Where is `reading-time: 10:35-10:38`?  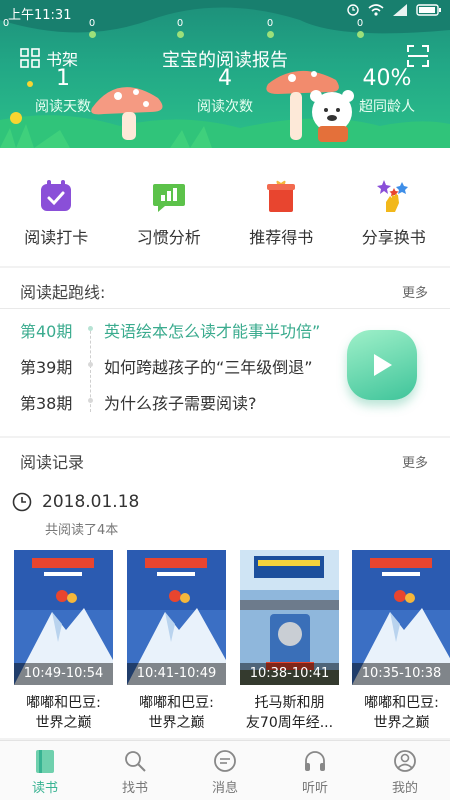
reading-time: 10:35-10:38 is located at coordinates (401, 674).